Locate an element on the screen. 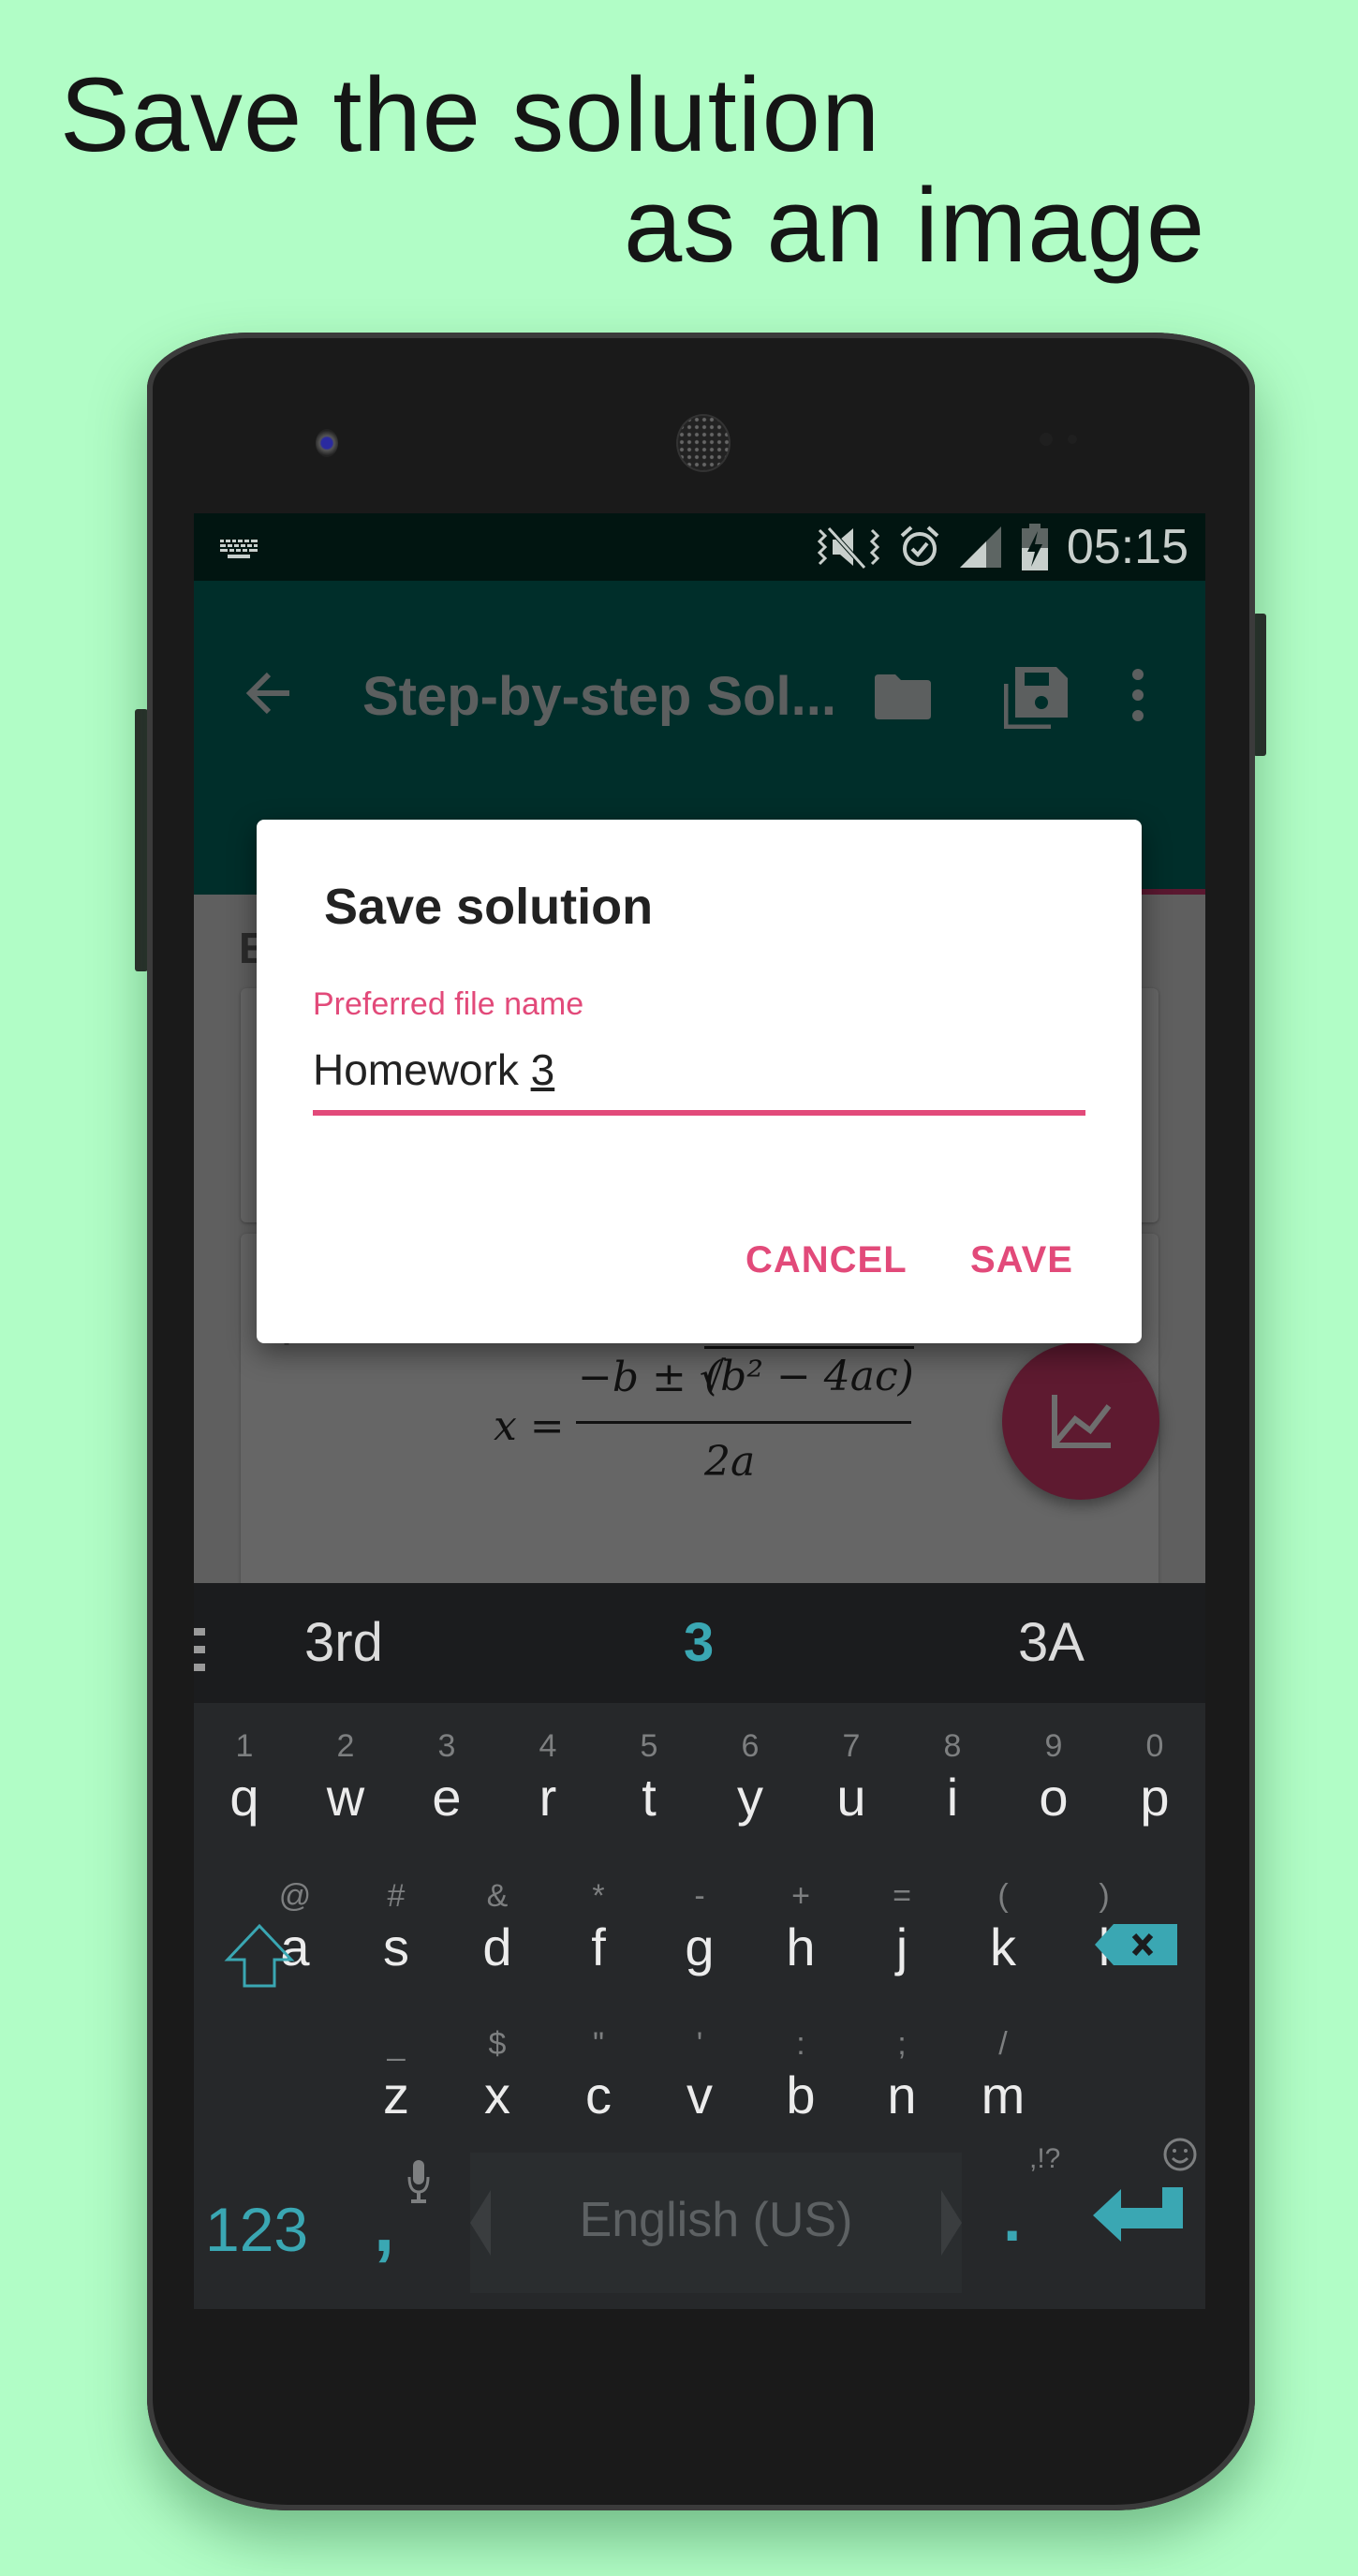  save-button: SAVE is located at coordinates (1021, 1260).